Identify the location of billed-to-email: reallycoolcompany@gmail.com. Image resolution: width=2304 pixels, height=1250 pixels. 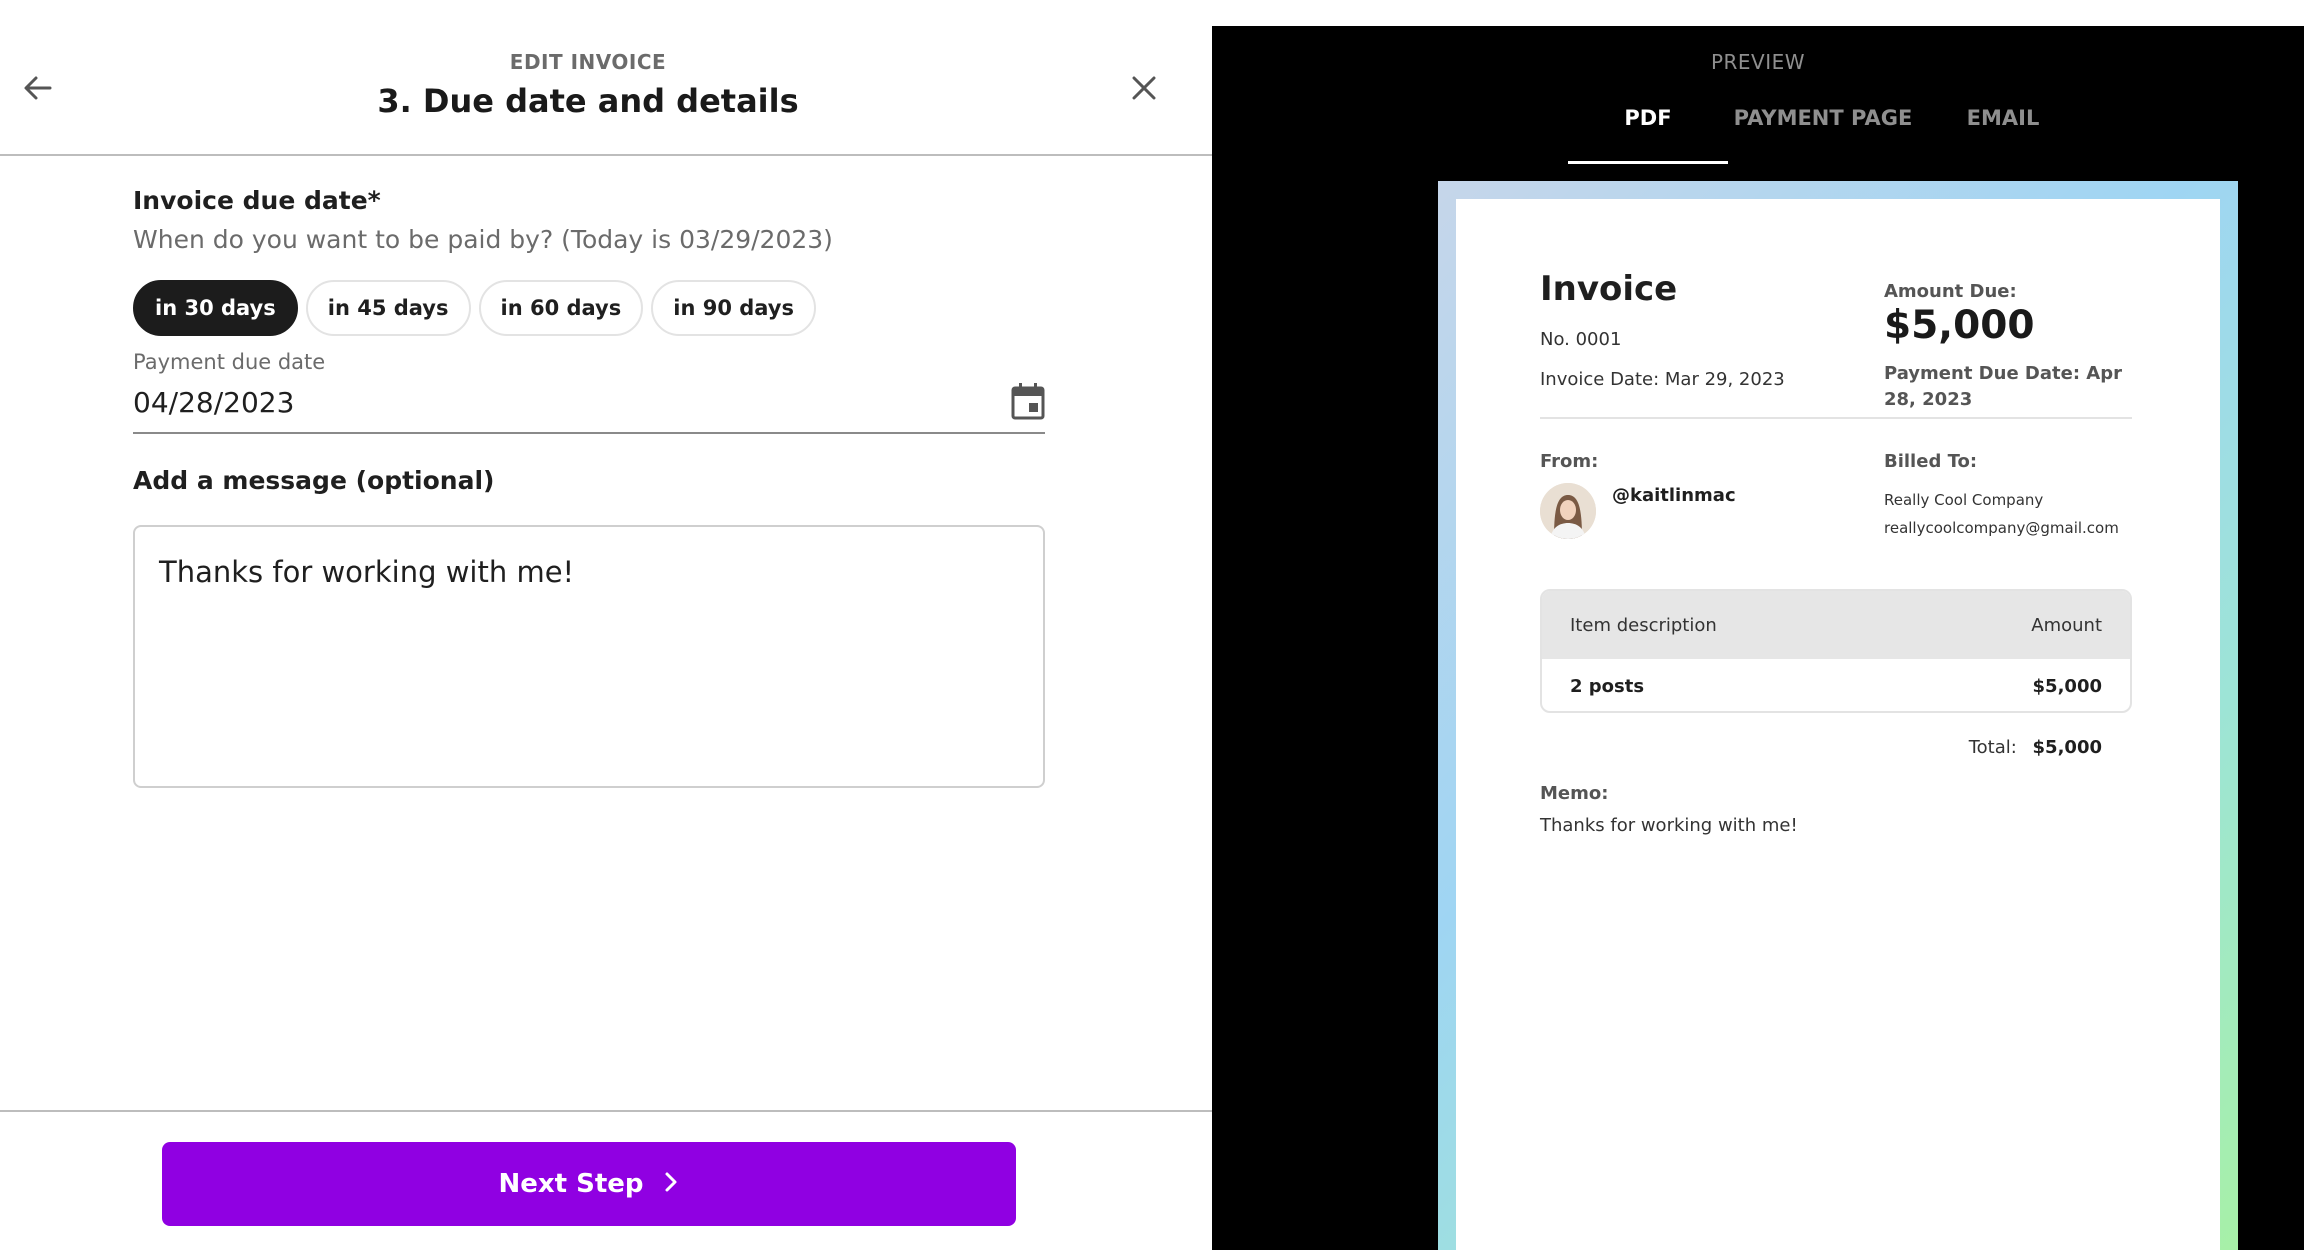
(2001, 528).